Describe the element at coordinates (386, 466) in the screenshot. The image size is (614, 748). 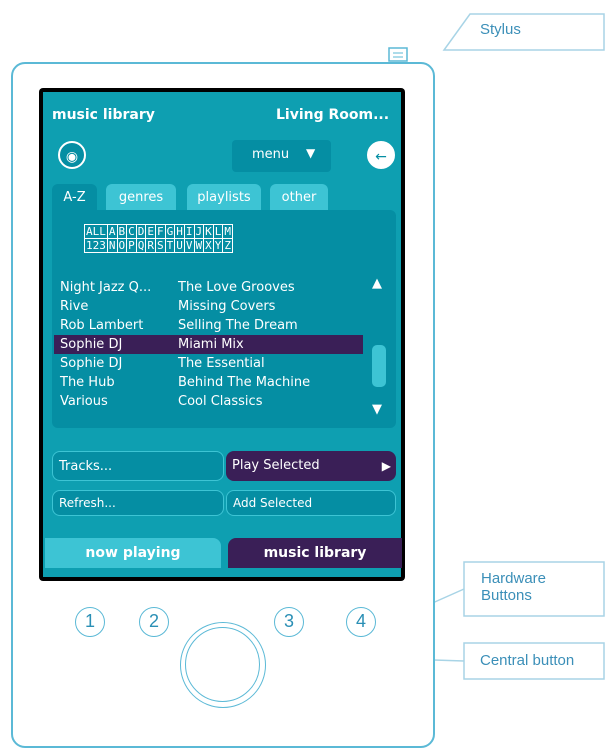
I see `play-arrow-icon: ▶` at that location.